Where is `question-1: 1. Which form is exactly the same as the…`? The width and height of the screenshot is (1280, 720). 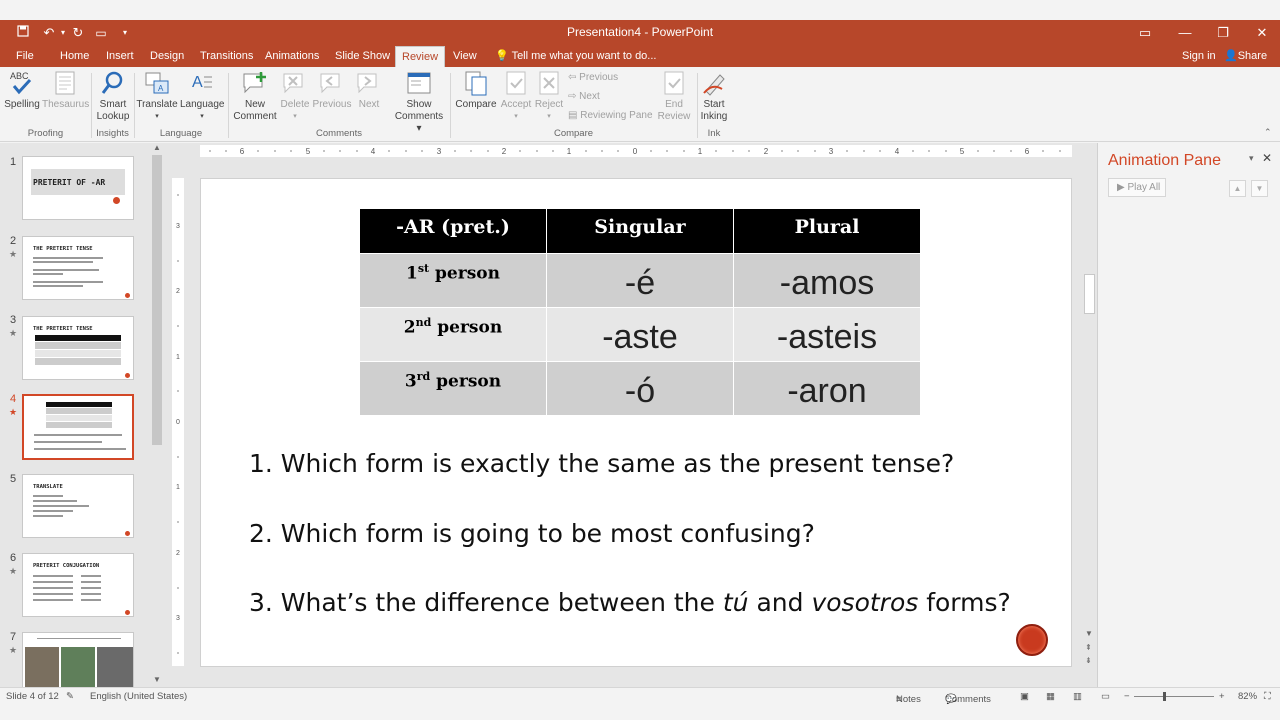 question-1: 1. Which form is exactly the same as the… is located at coordinates (601, 463).